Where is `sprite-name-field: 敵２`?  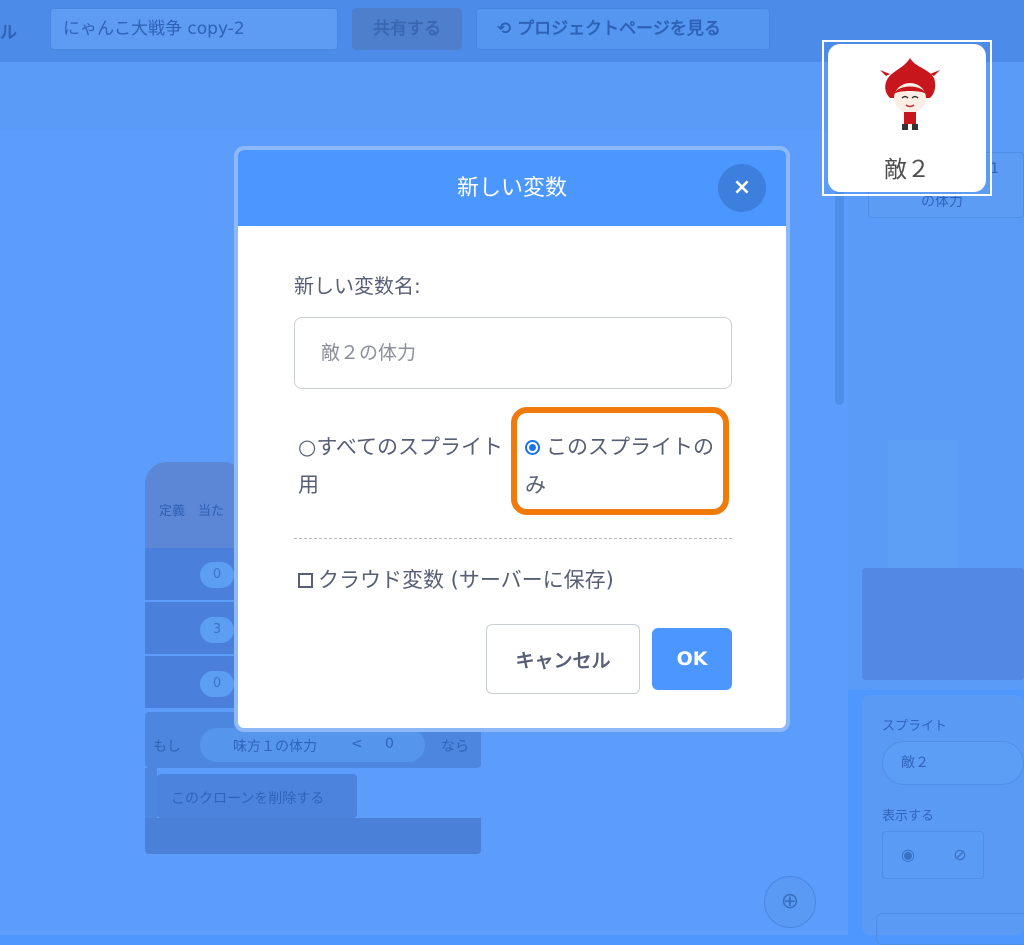 sprite-name-field: 敵２ is located at coordinates (953, 763).